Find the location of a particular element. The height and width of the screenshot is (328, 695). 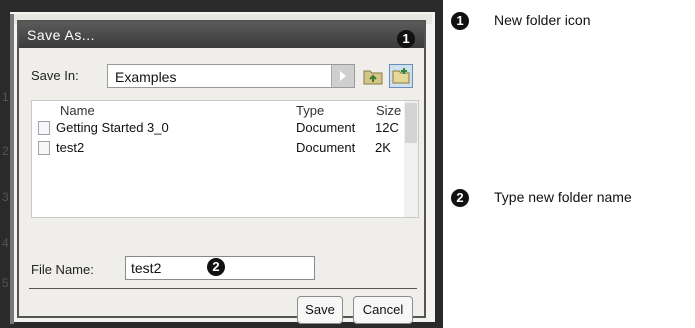

save-in-value: Examples is located at coordinates (146, 77).